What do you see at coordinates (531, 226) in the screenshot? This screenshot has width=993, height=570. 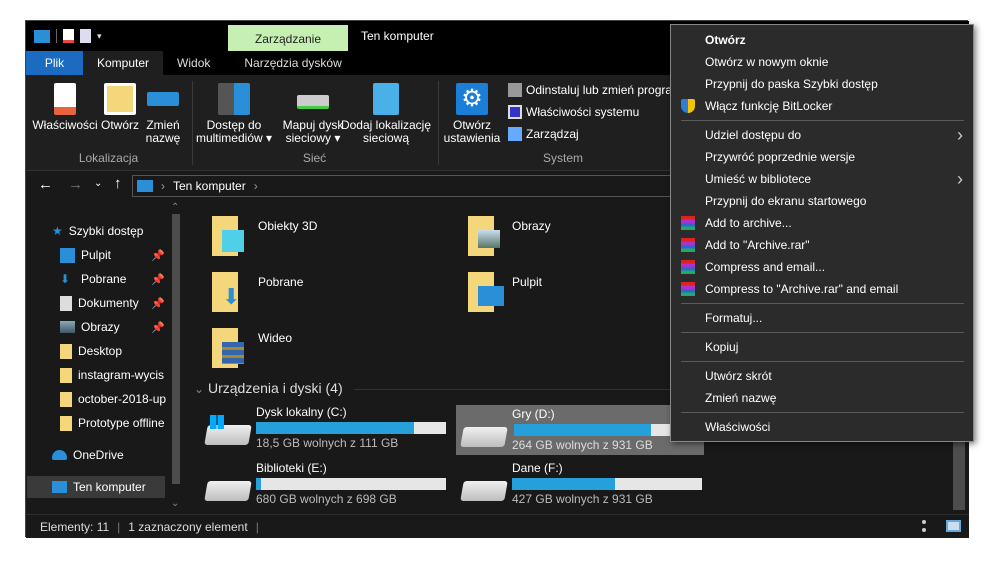 I see `folder-label: Obrazy` at bounding box center [531, 226].